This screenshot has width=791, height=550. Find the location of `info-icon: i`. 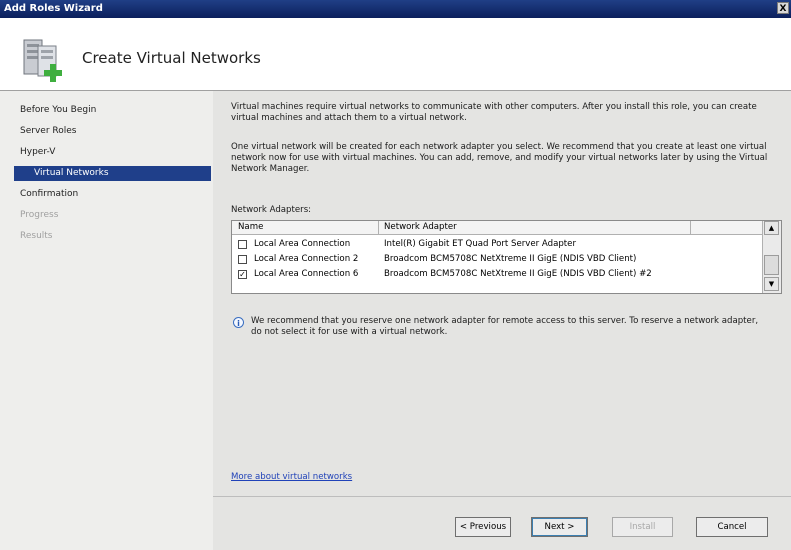

info-icon: i is located at coordinates (238, 322).